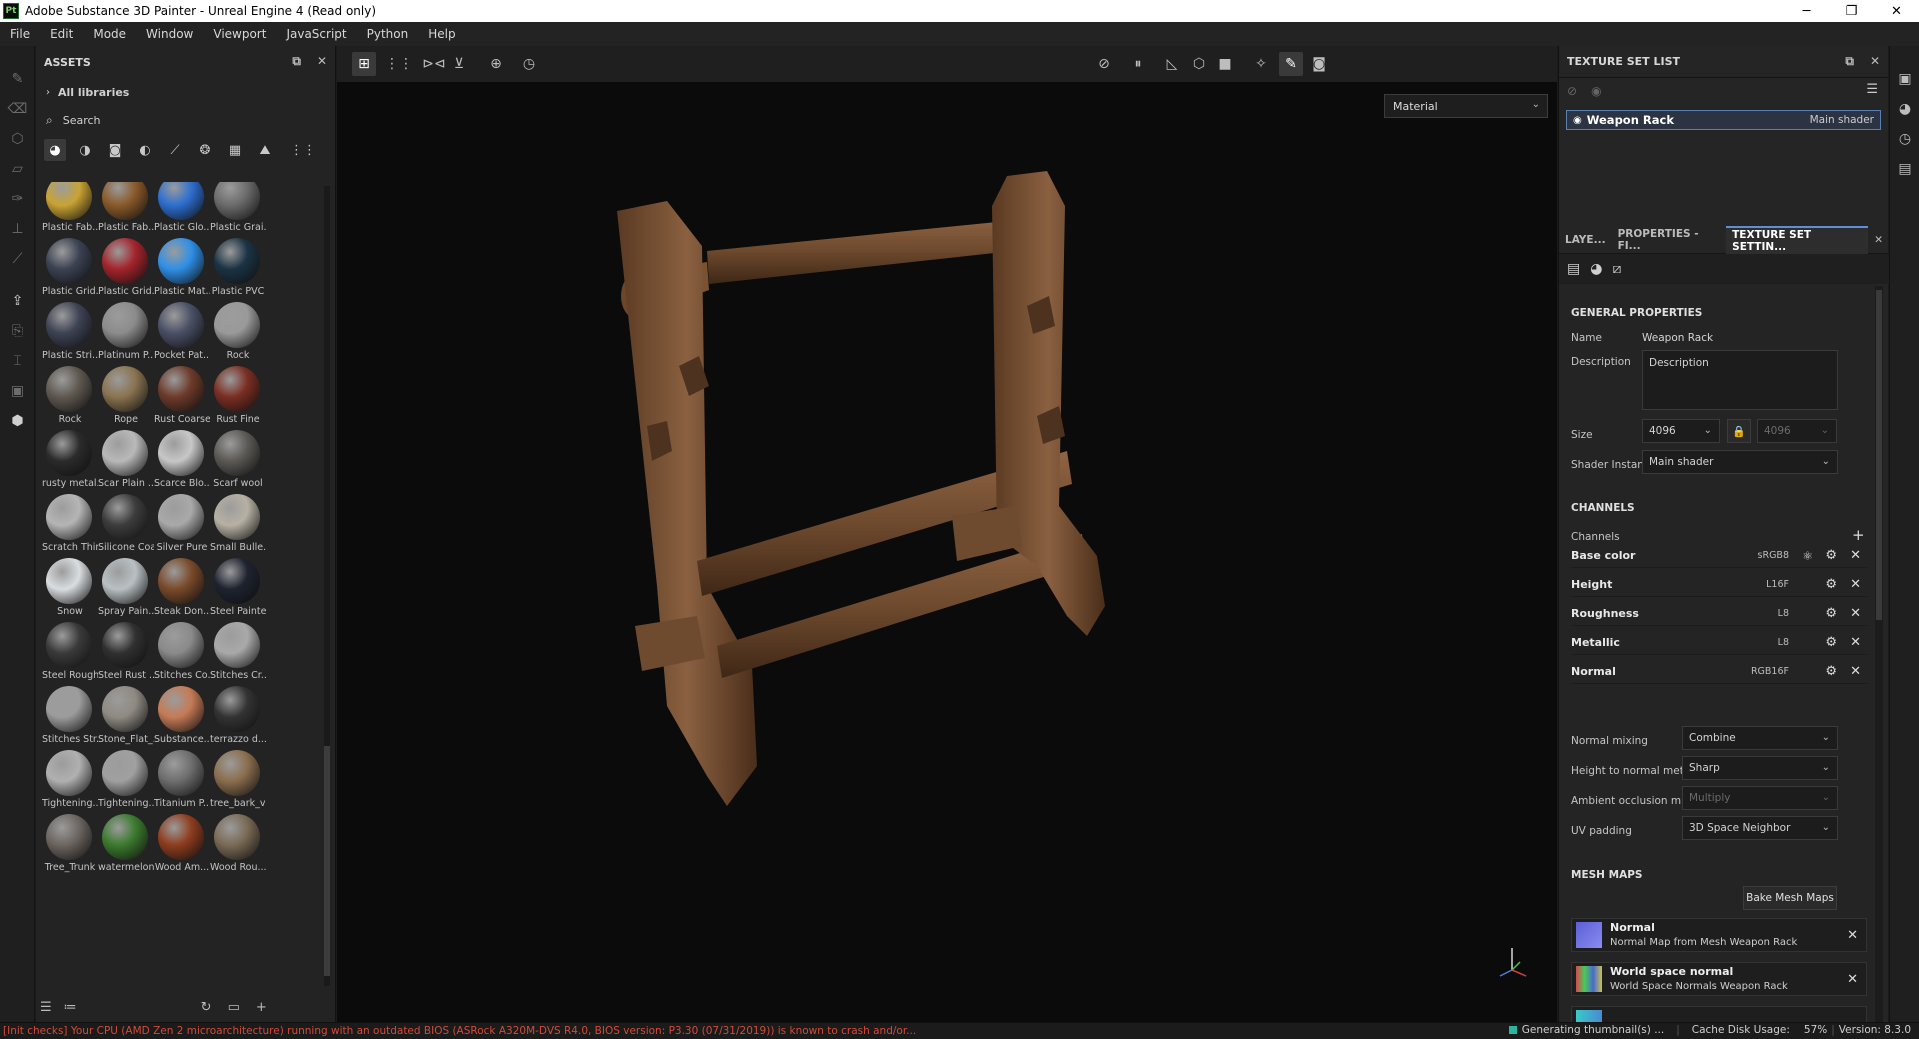 This screenshot has height=1039, width=1919. I want to click on bake-icon: ⎘, so click(17, 331).